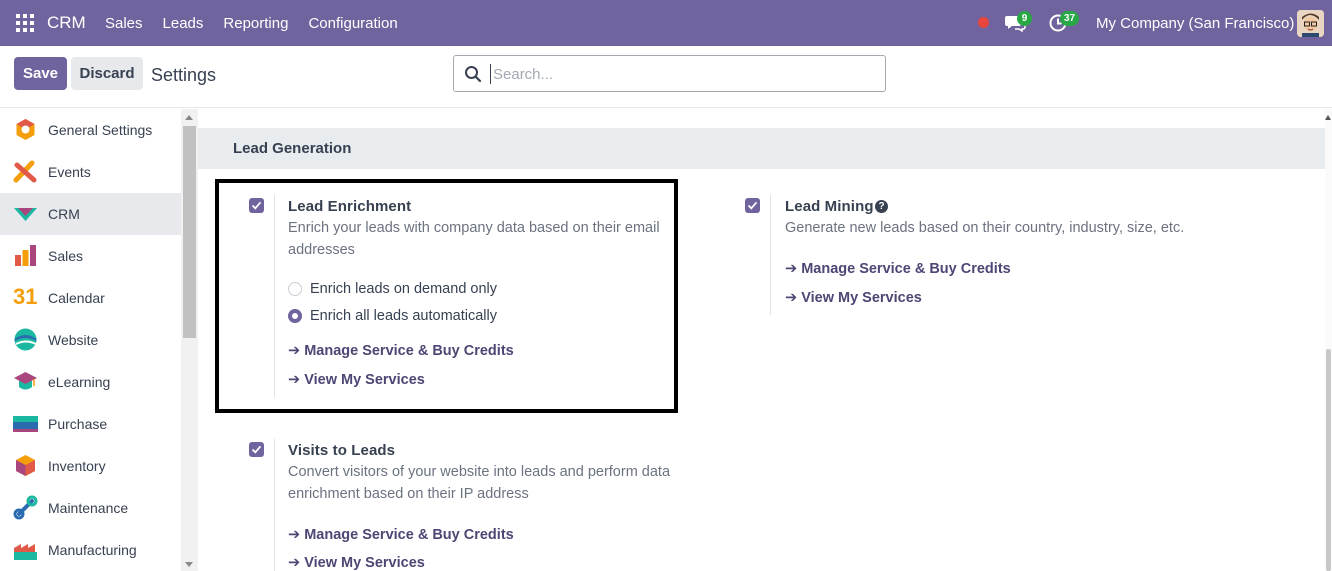 The image size is (1332, 571). What do you see at coordinates (1070, 18) in the screenshot?
I see `activity-count-badge: 37` at bounding box center [1070, 18].